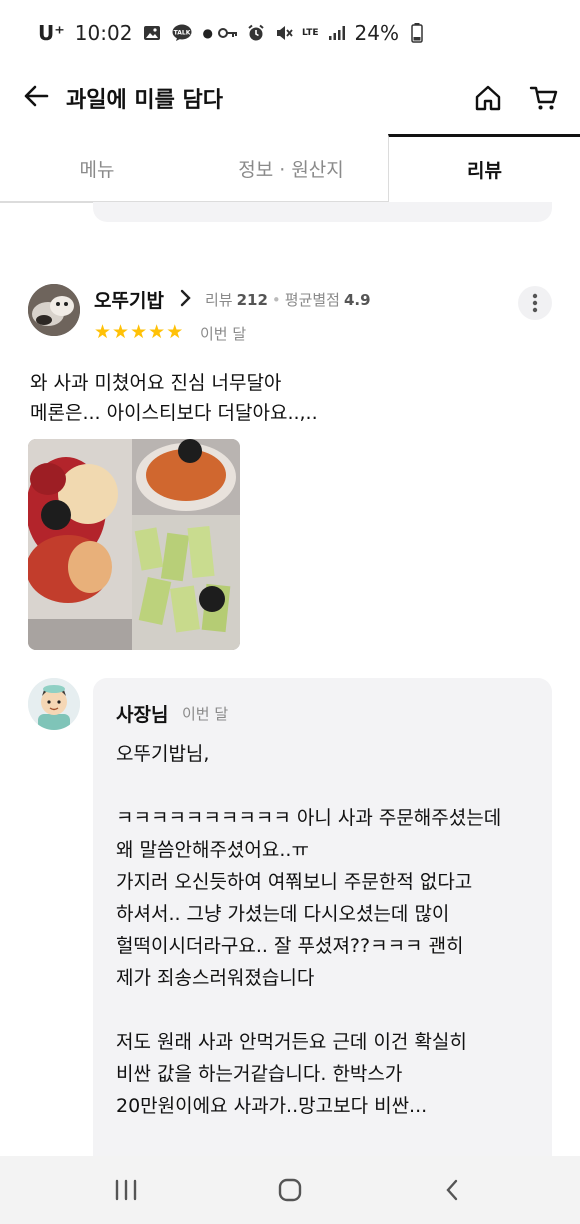 The width and height of the screenshot is (580, 1224). Describe the element at coordinates (156, 383) in the screenshot. I see `review-text-line: 와 사과 미쳤어요 진심 너무달아` at that location.